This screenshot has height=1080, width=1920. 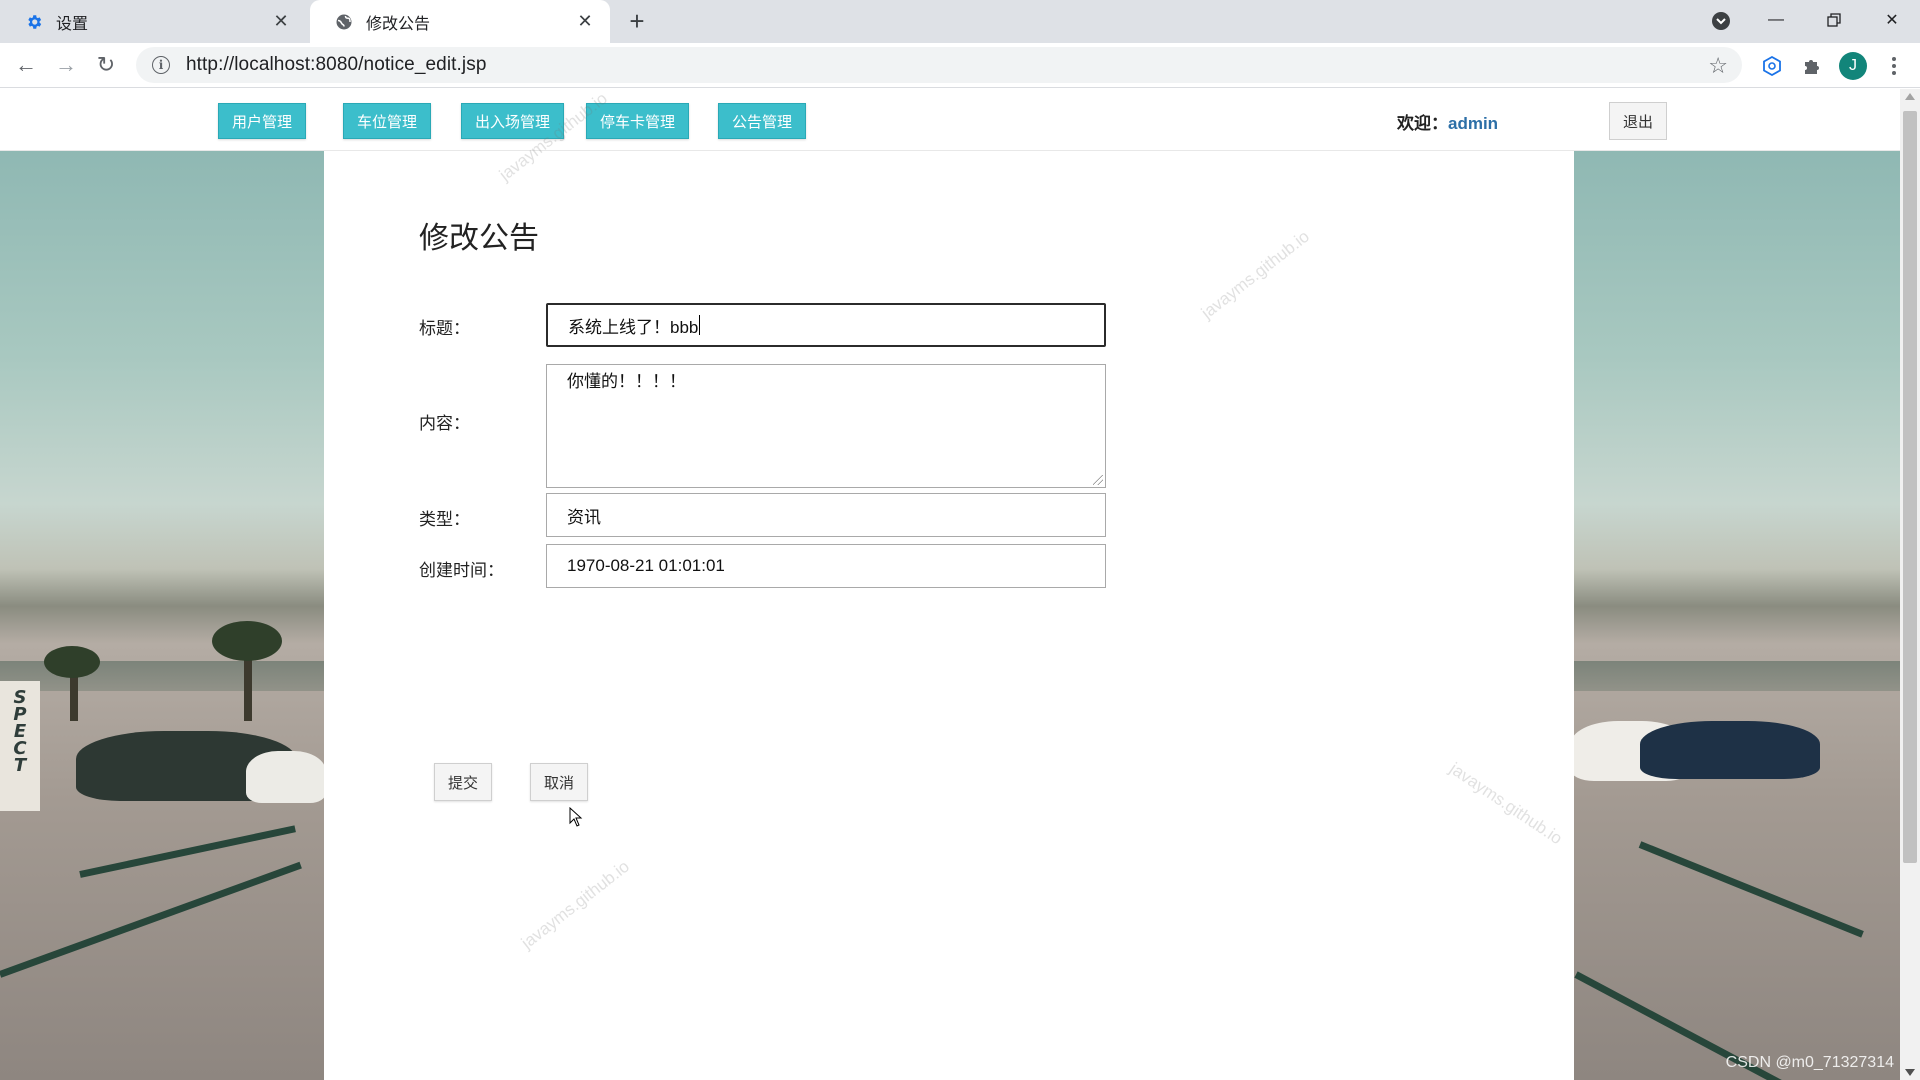 I want to click on tab-title: 修改公告, so click(x=398, y=24).